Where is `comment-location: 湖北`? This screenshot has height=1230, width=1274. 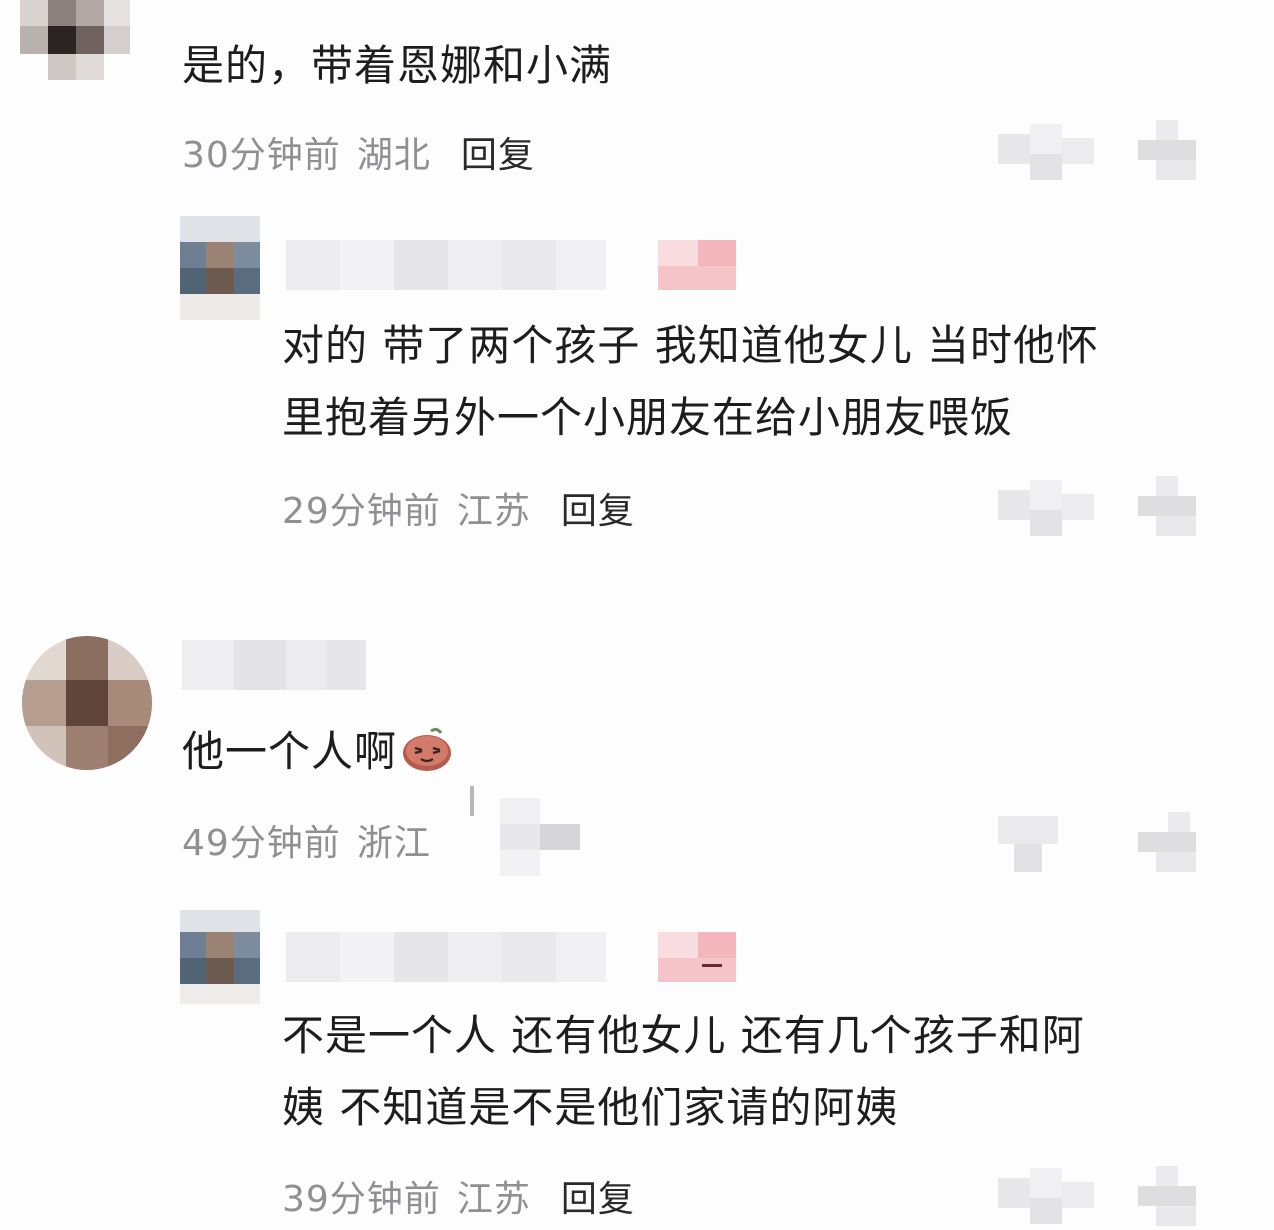 comment-location: 湖北 is located at coordinates (393, 155).